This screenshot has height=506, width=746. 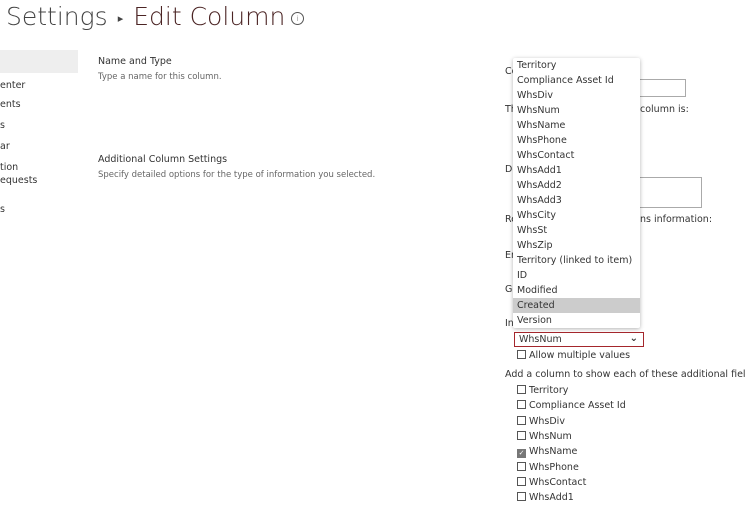 I want to click on breadcrumb-current: Edit Column, so click(x=209, y=16).